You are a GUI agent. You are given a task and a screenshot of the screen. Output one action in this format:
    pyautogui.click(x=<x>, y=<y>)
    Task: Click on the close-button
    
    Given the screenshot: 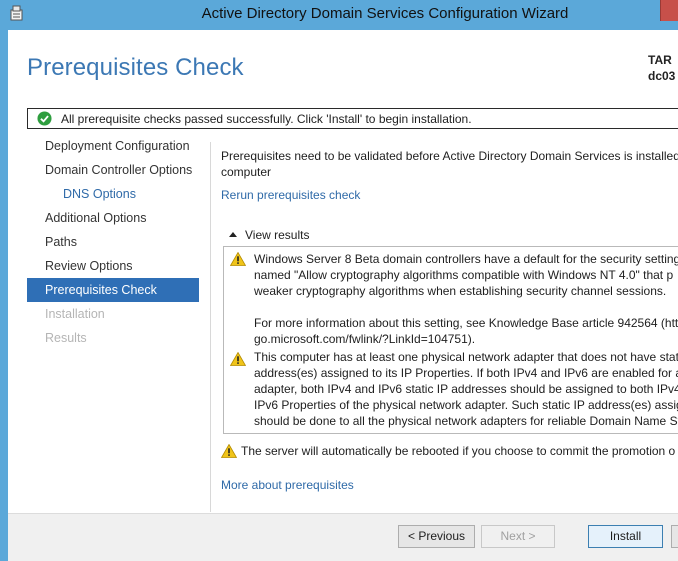 What is the action you would take?
    pyautogui.click(x=669, y=10)
    